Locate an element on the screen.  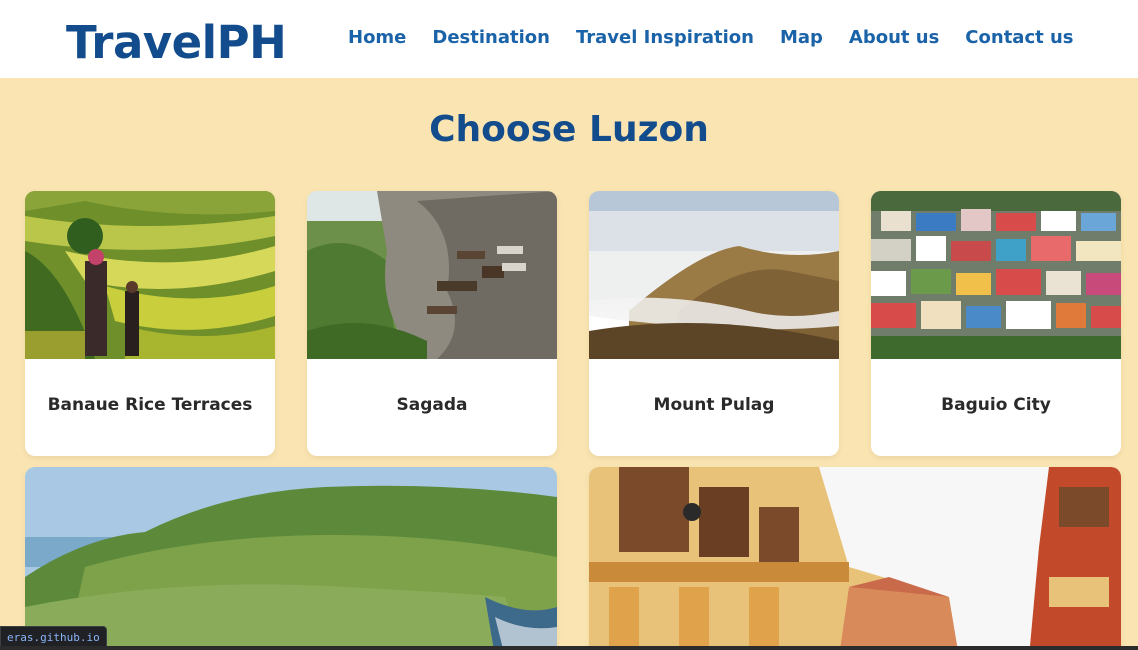
link-preview-url: eras.github.io is located at coordinates (53, 637).